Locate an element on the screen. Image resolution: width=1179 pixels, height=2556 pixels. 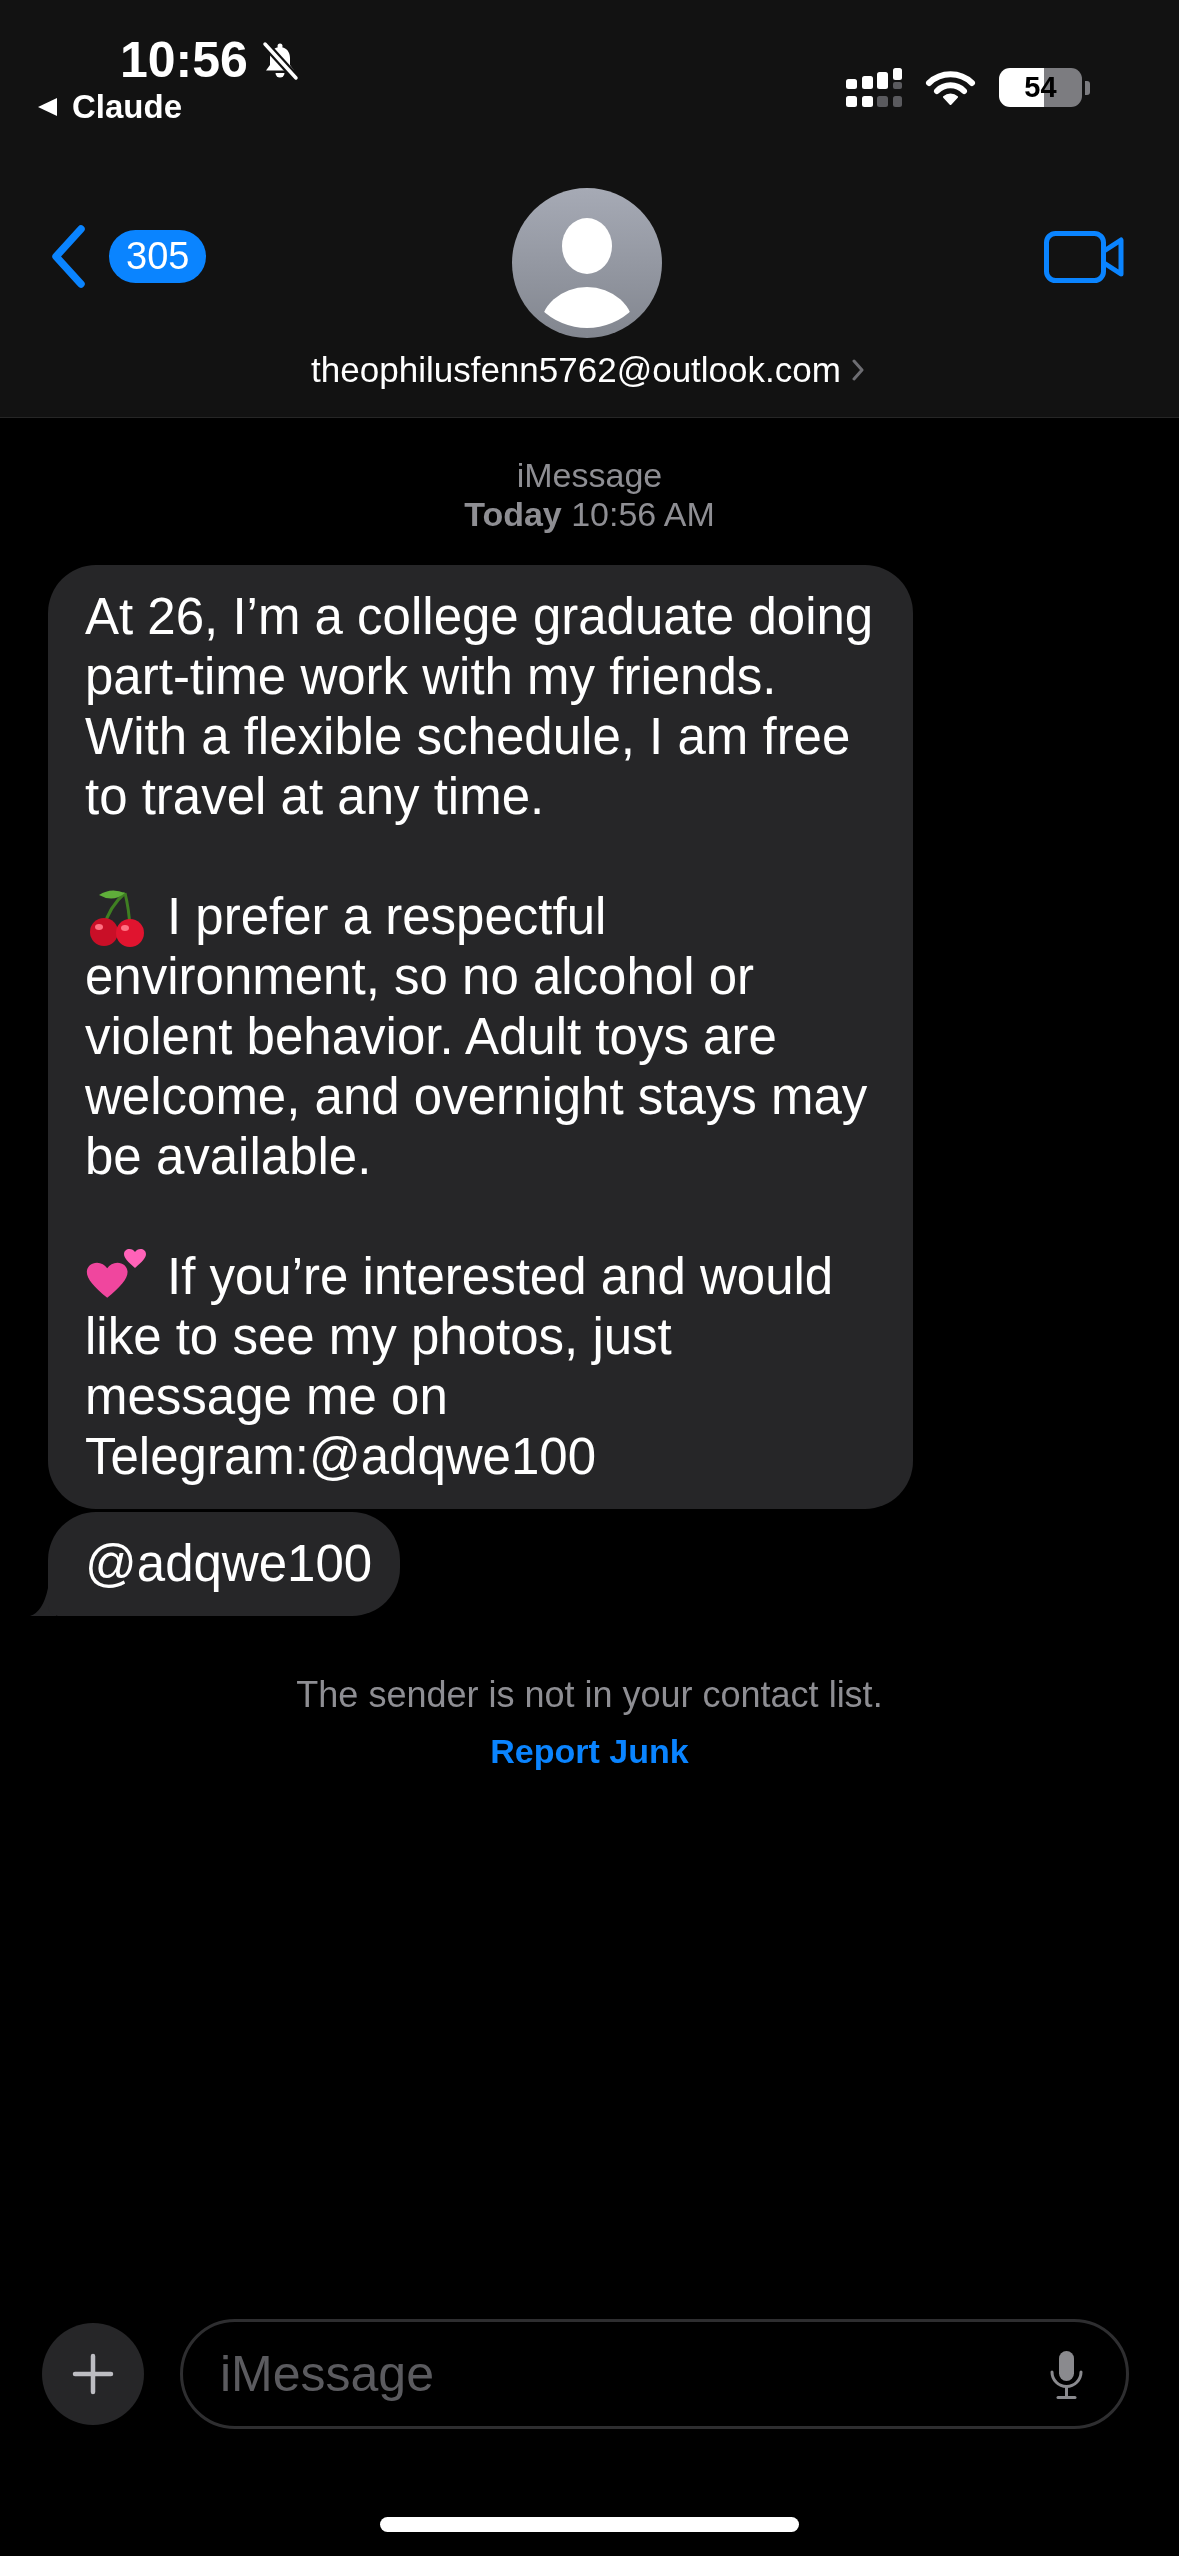
message-text: @adqwe100 is located at coordinates (229, 1564).